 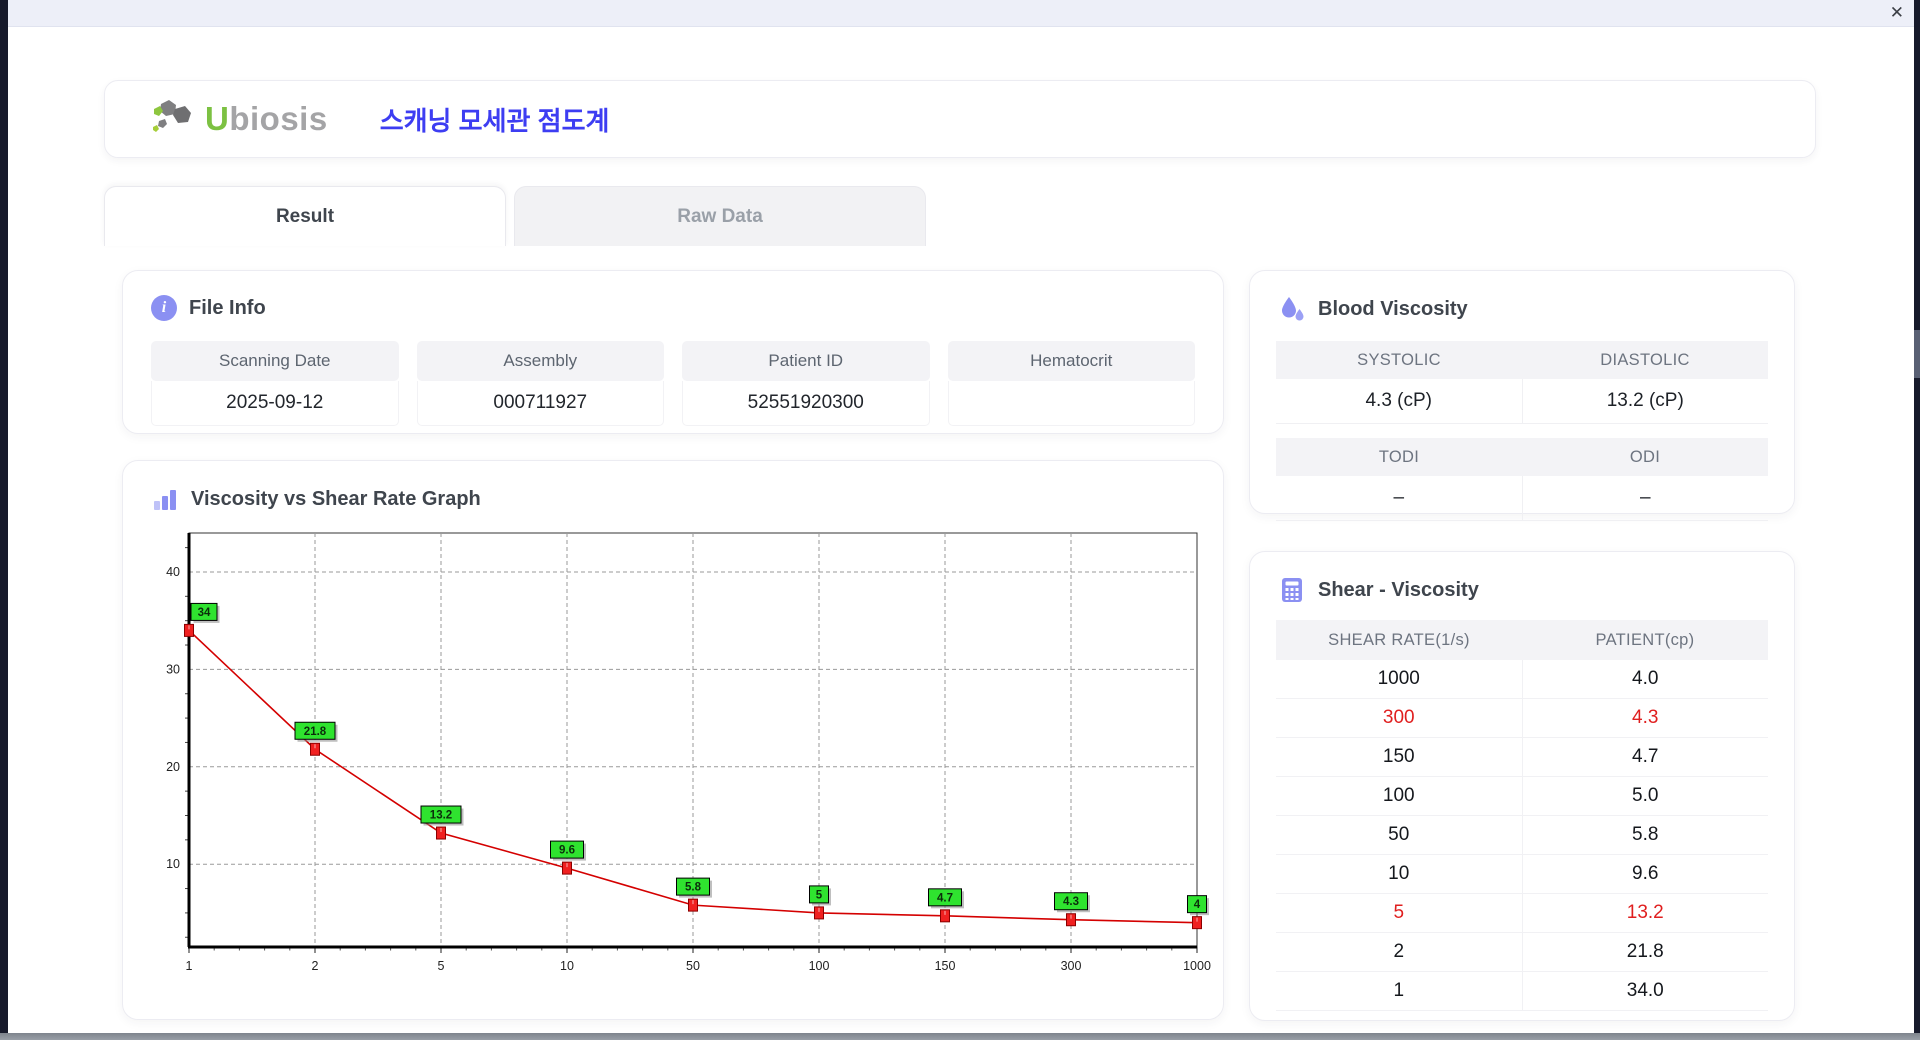 I want to click on field-value, so click(x=1071, y=403).